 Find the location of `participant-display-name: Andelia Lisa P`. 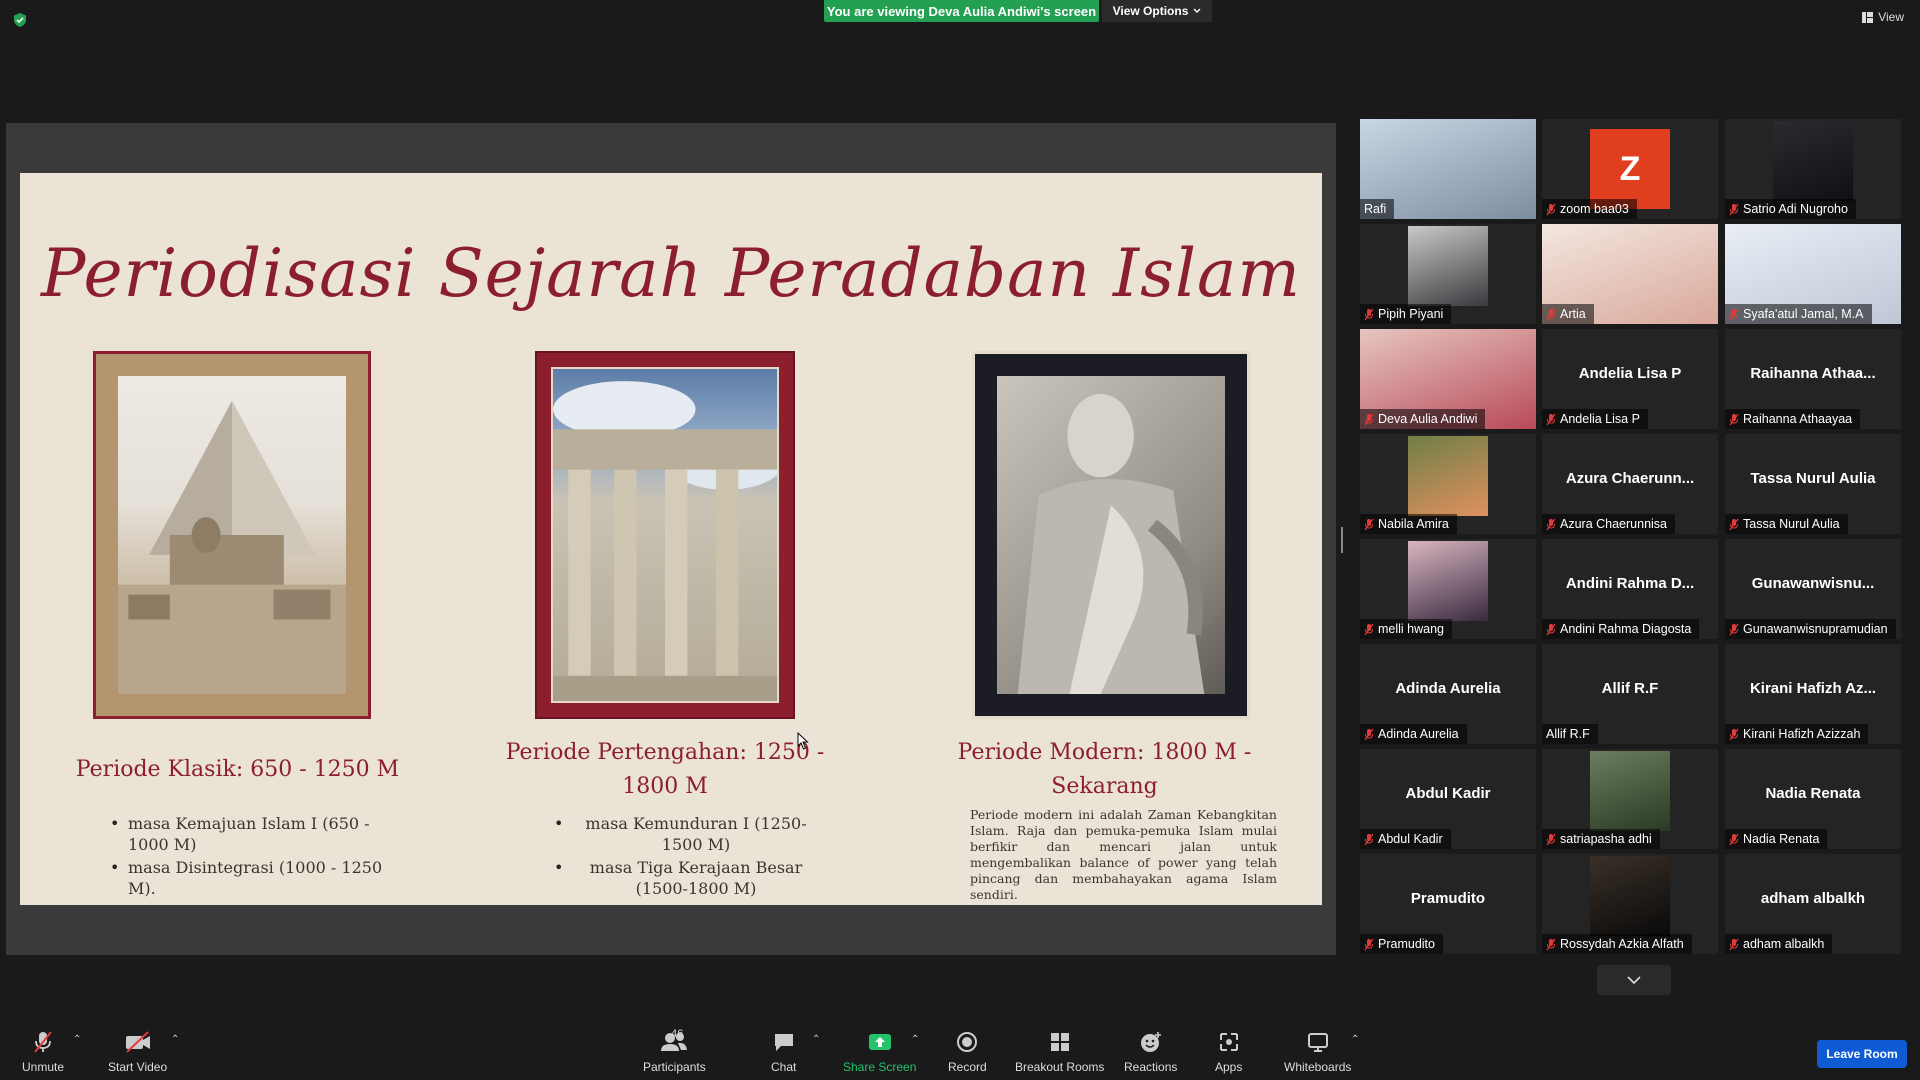

participant-display-name: Andelia Lisa P is located at coordinates (1630, 373).